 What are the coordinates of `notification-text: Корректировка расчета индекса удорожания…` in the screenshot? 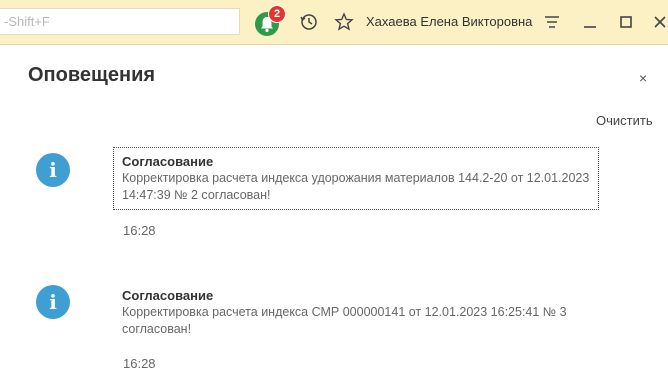 It's located at (356, 186).